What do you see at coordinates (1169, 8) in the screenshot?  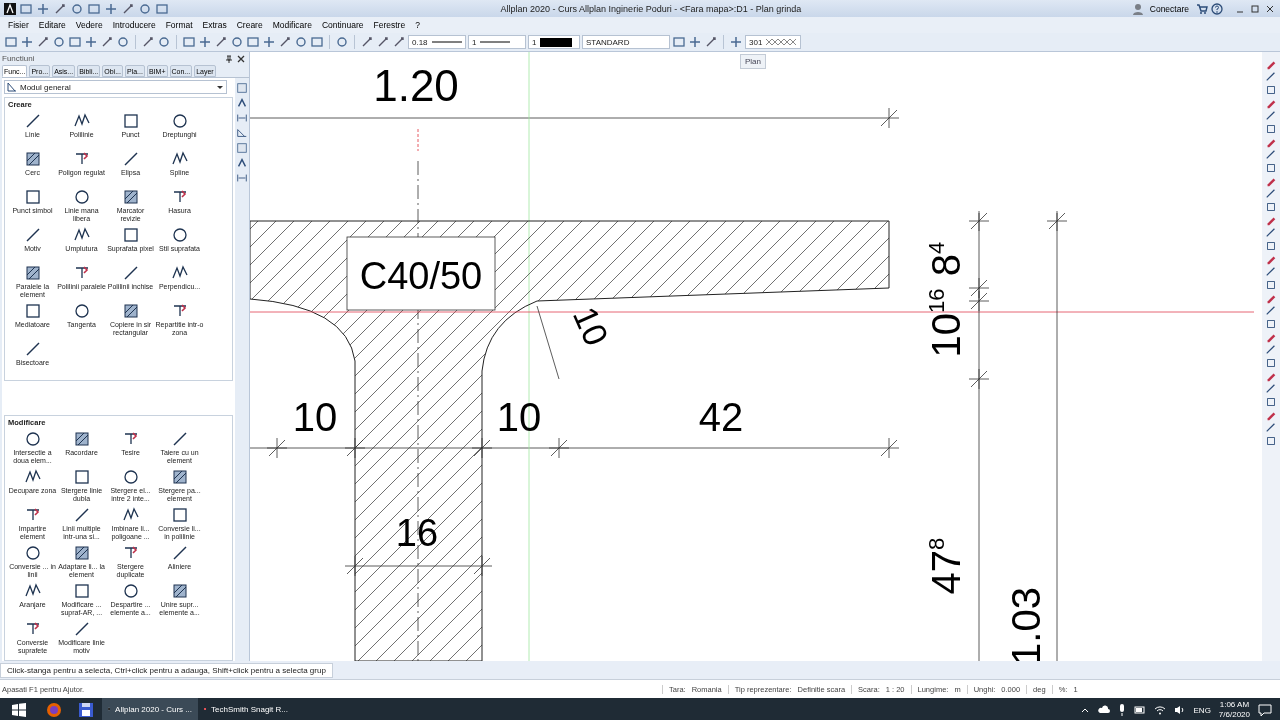 I see `sign-in-link: Conectare` at bounding box center [1169, 8].